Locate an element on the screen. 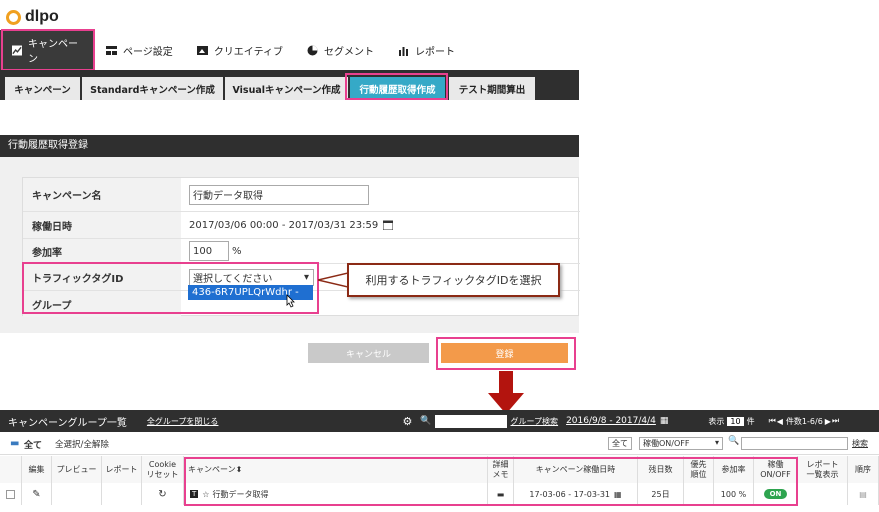  col-report-list: レポート 一覧表示 is located at coordinates (823, 469).